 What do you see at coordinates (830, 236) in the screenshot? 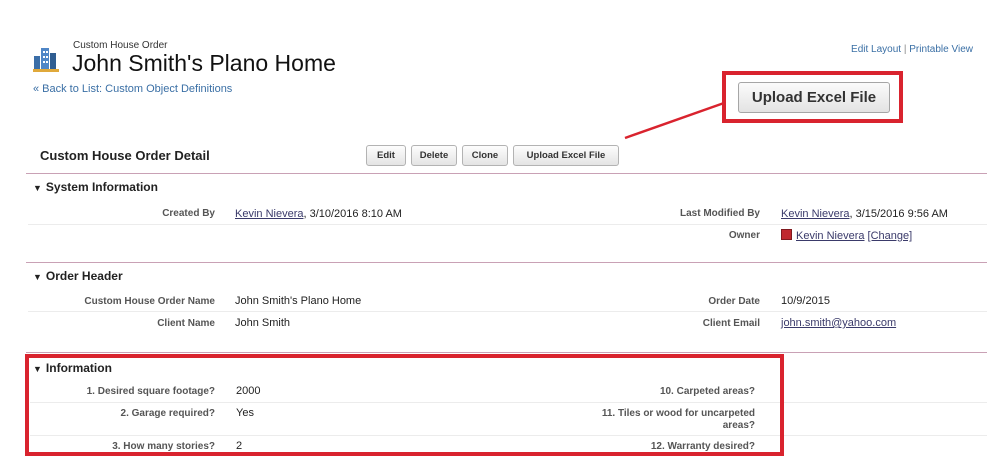
I see `owner-user-link: Kevin Nievera` at bounding box center [830, 236].